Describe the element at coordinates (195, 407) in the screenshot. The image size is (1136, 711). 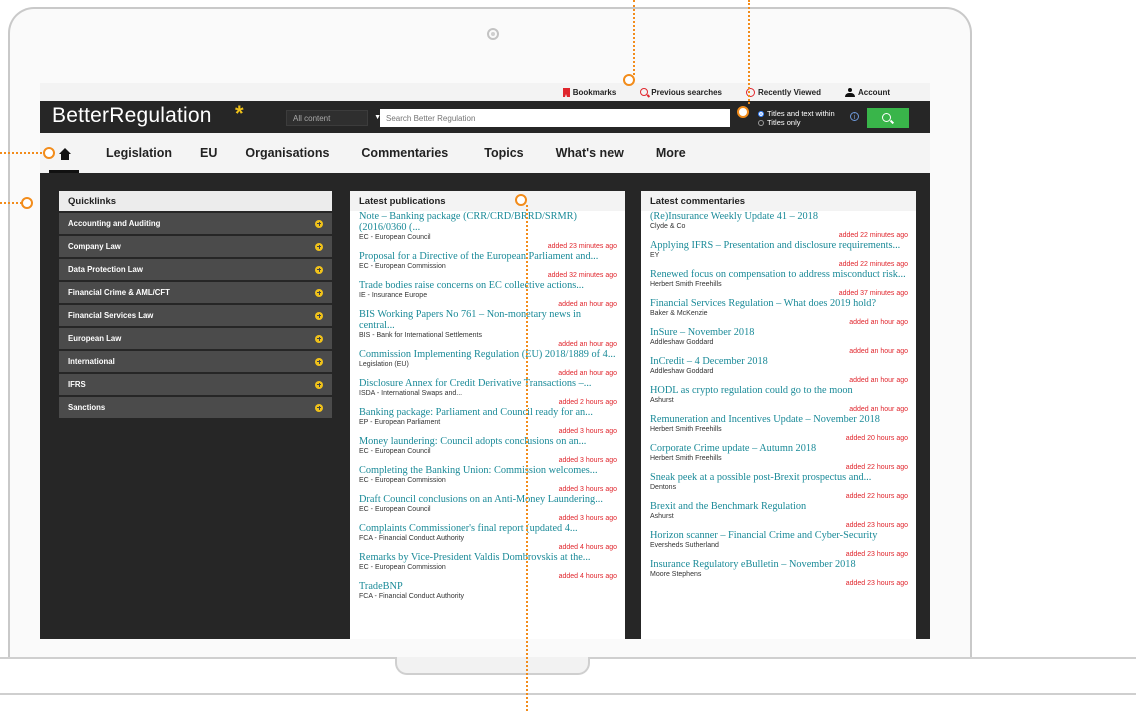
I see `quicklink-item: Sanctions` at that location.